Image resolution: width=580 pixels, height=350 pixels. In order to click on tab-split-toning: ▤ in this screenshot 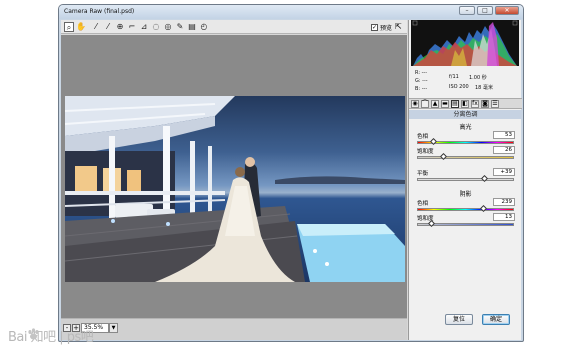, I will do `click(455, 103)`.